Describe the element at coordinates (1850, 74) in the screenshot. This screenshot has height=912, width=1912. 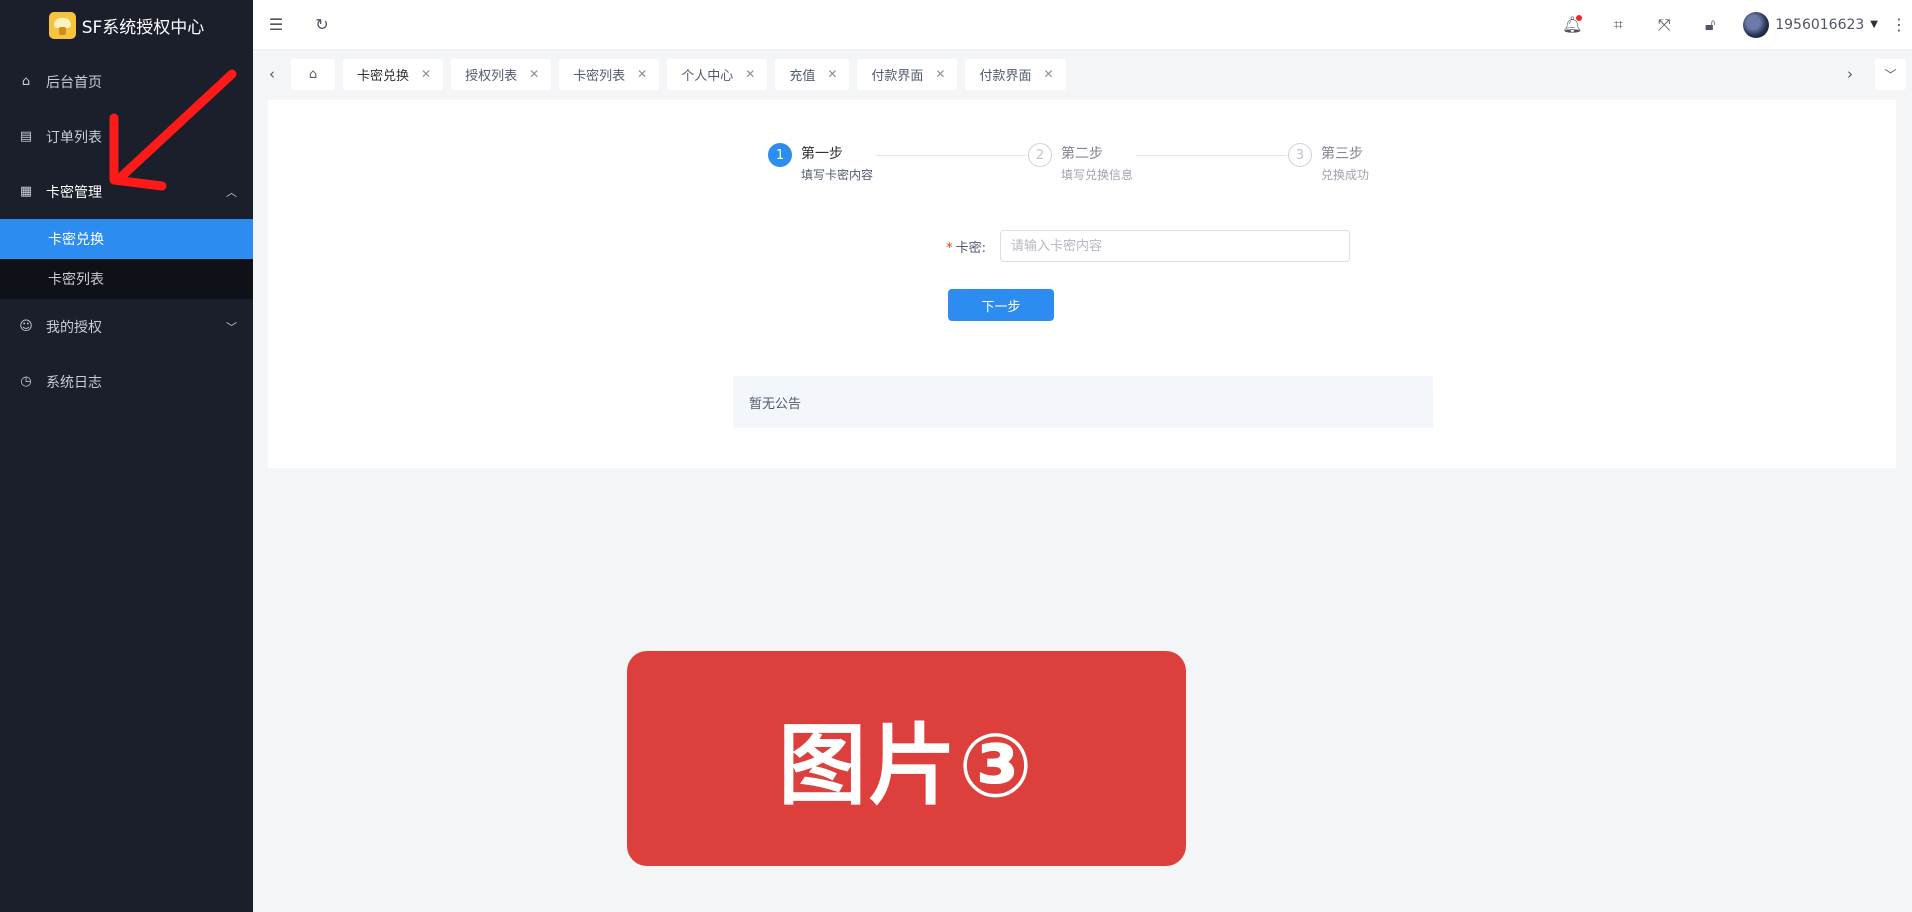
I see `tab-scroll-right-icon: ›` at that location.